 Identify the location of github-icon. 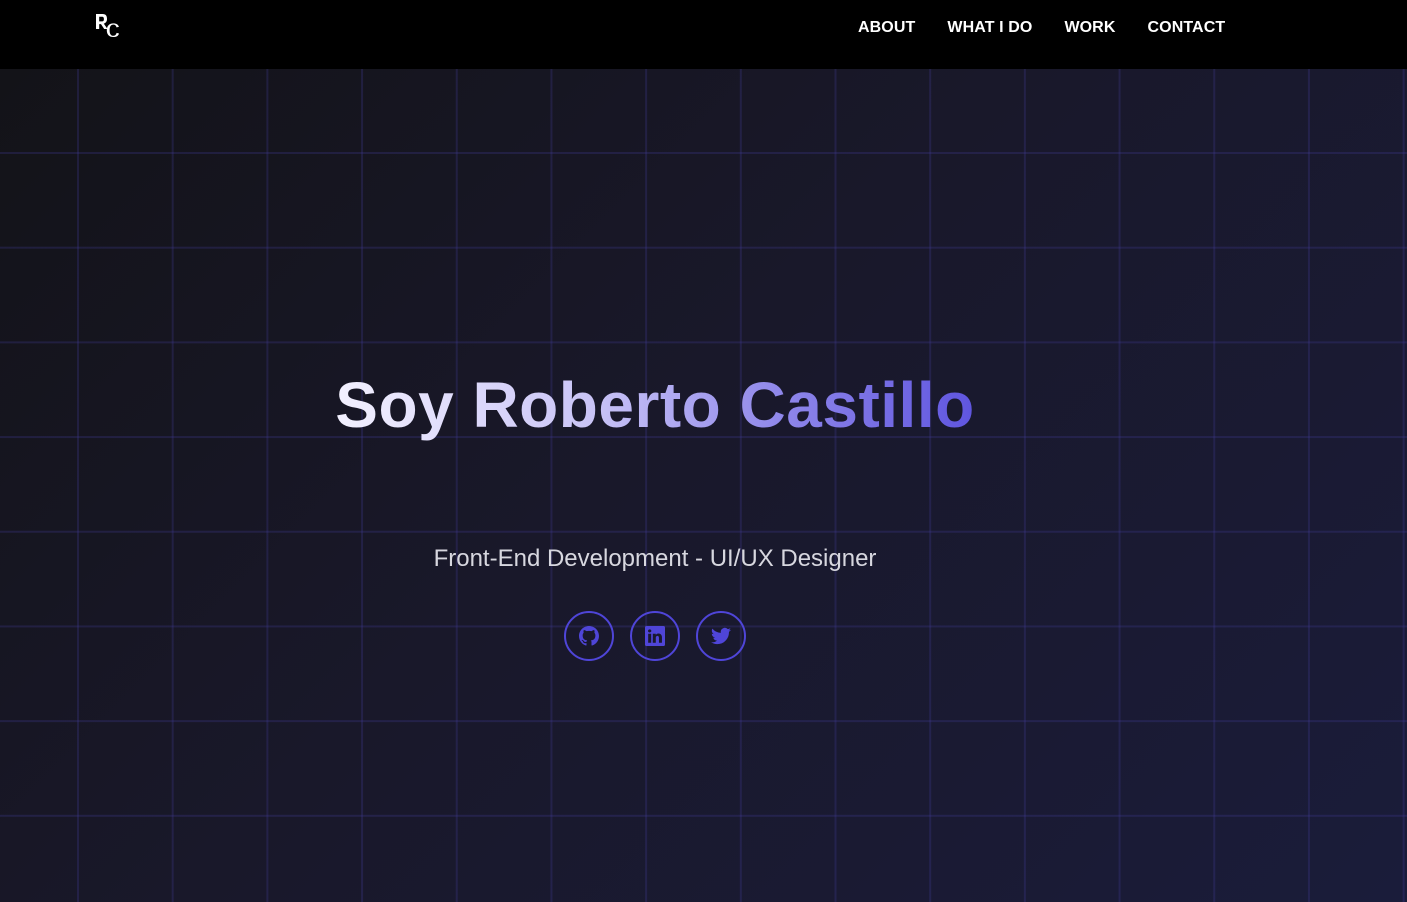
(589, 636).